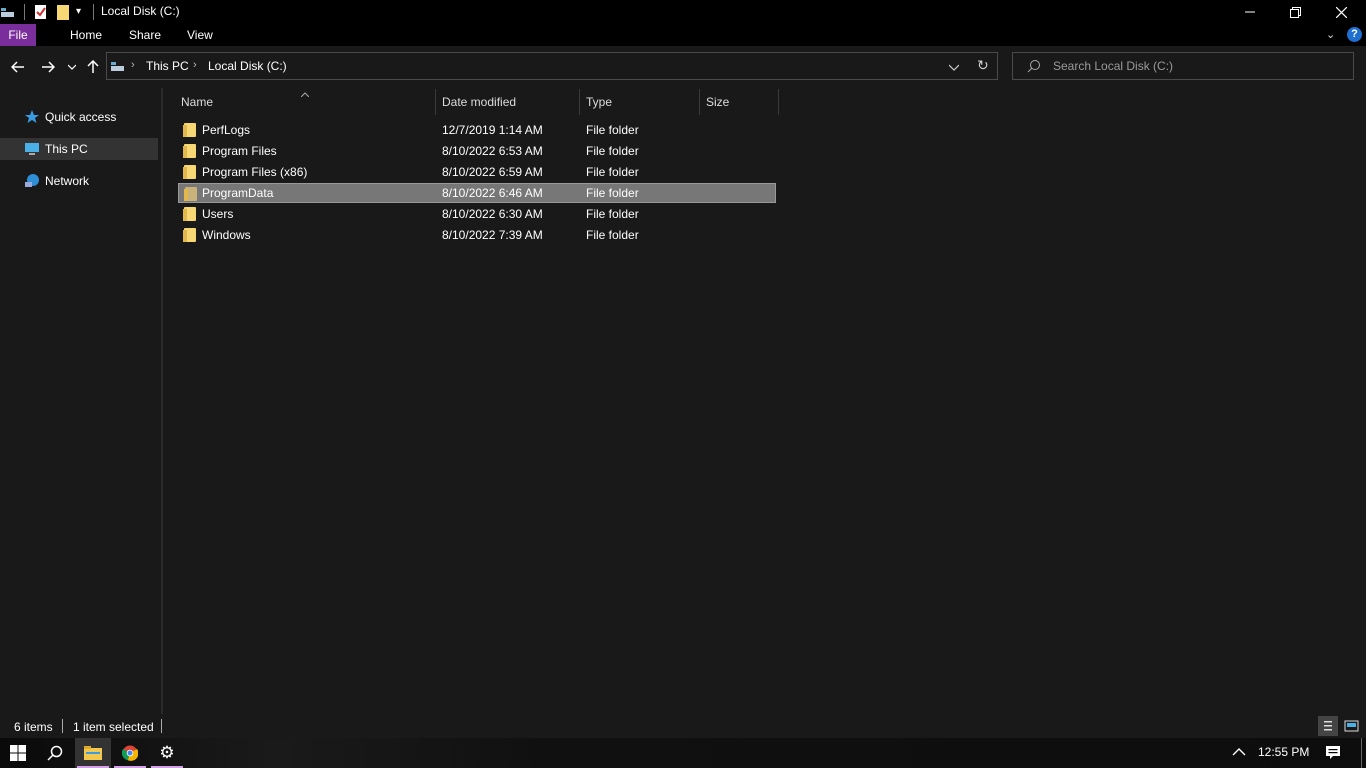  I want to click on column-header-type: Type, so click(599, 105).